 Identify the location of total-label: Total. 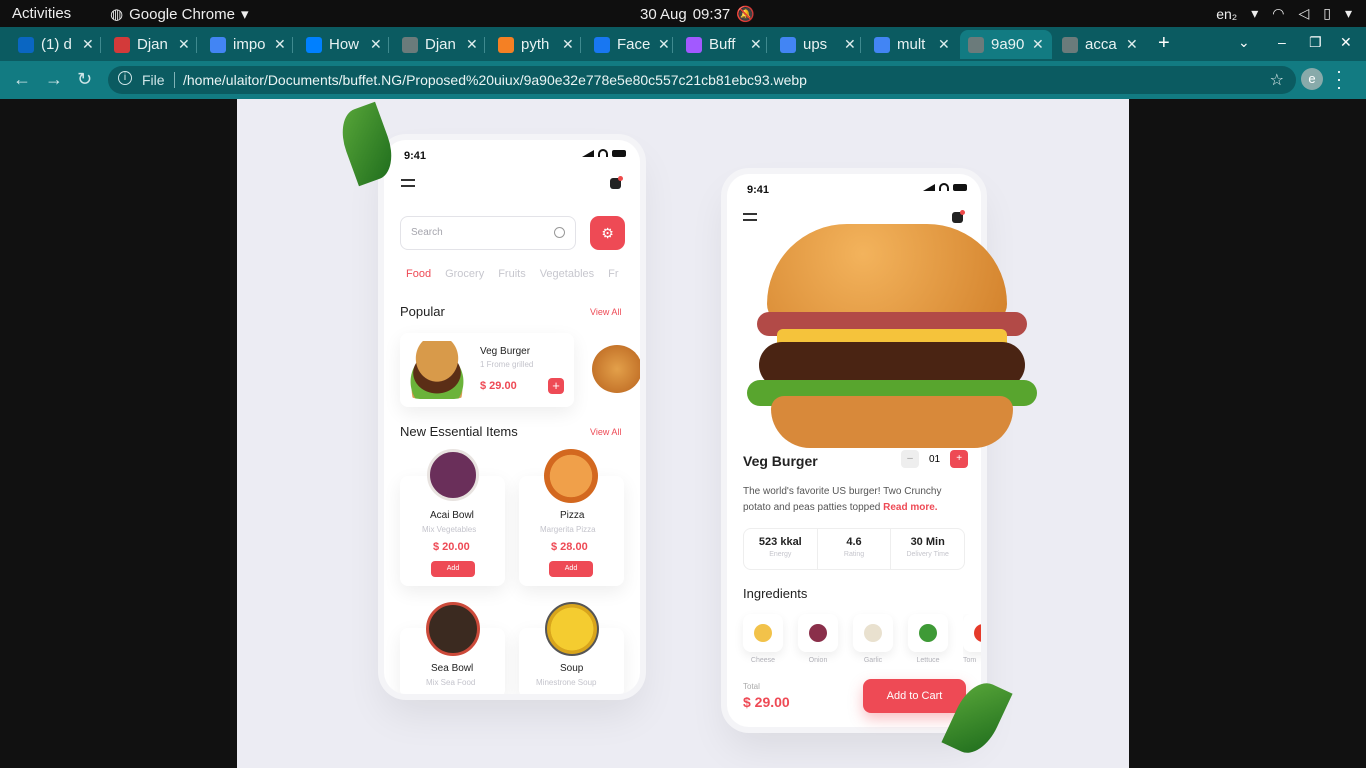
(751, 686).